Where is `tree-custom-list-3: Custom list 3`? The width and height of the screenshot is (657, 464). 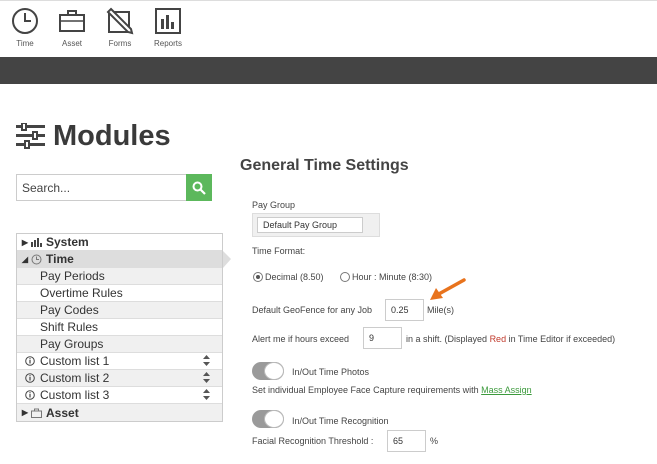
tree-custom-list-3: Custom list 3 is located at coordinates (119, 395).